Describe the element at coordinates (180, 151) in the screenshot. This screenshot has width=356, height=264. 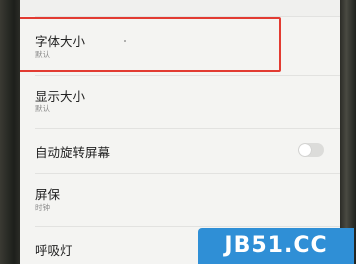
I see `setting-auto-rotate: 自动旋转屏幕` at that location.